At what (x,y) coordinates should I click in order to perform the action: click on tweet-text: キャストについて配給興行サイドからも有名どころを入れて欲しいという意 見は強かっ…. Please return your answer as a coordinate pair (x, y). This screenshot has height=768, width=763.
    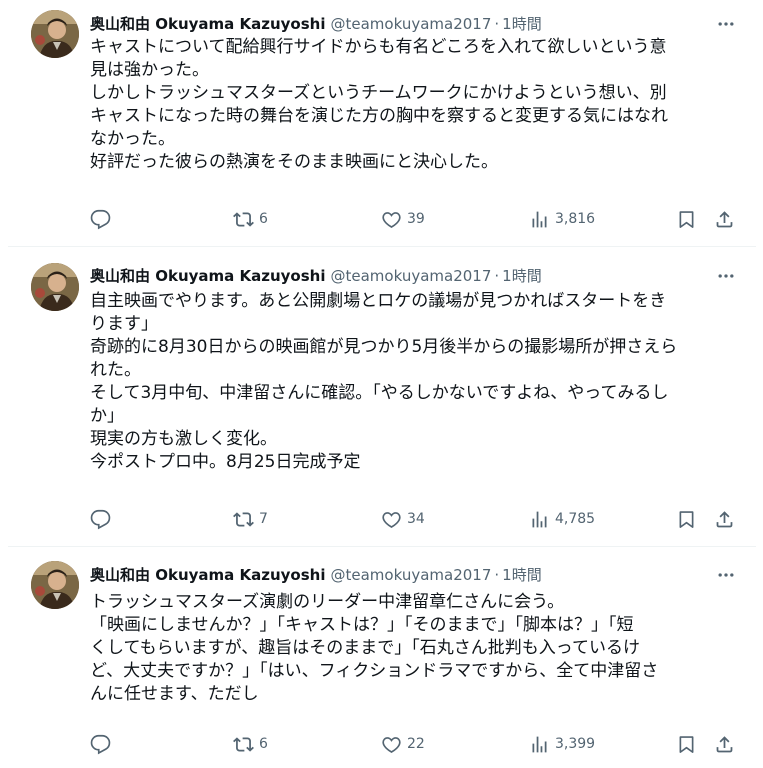
    Looking at the image, I should click on (379, 104).